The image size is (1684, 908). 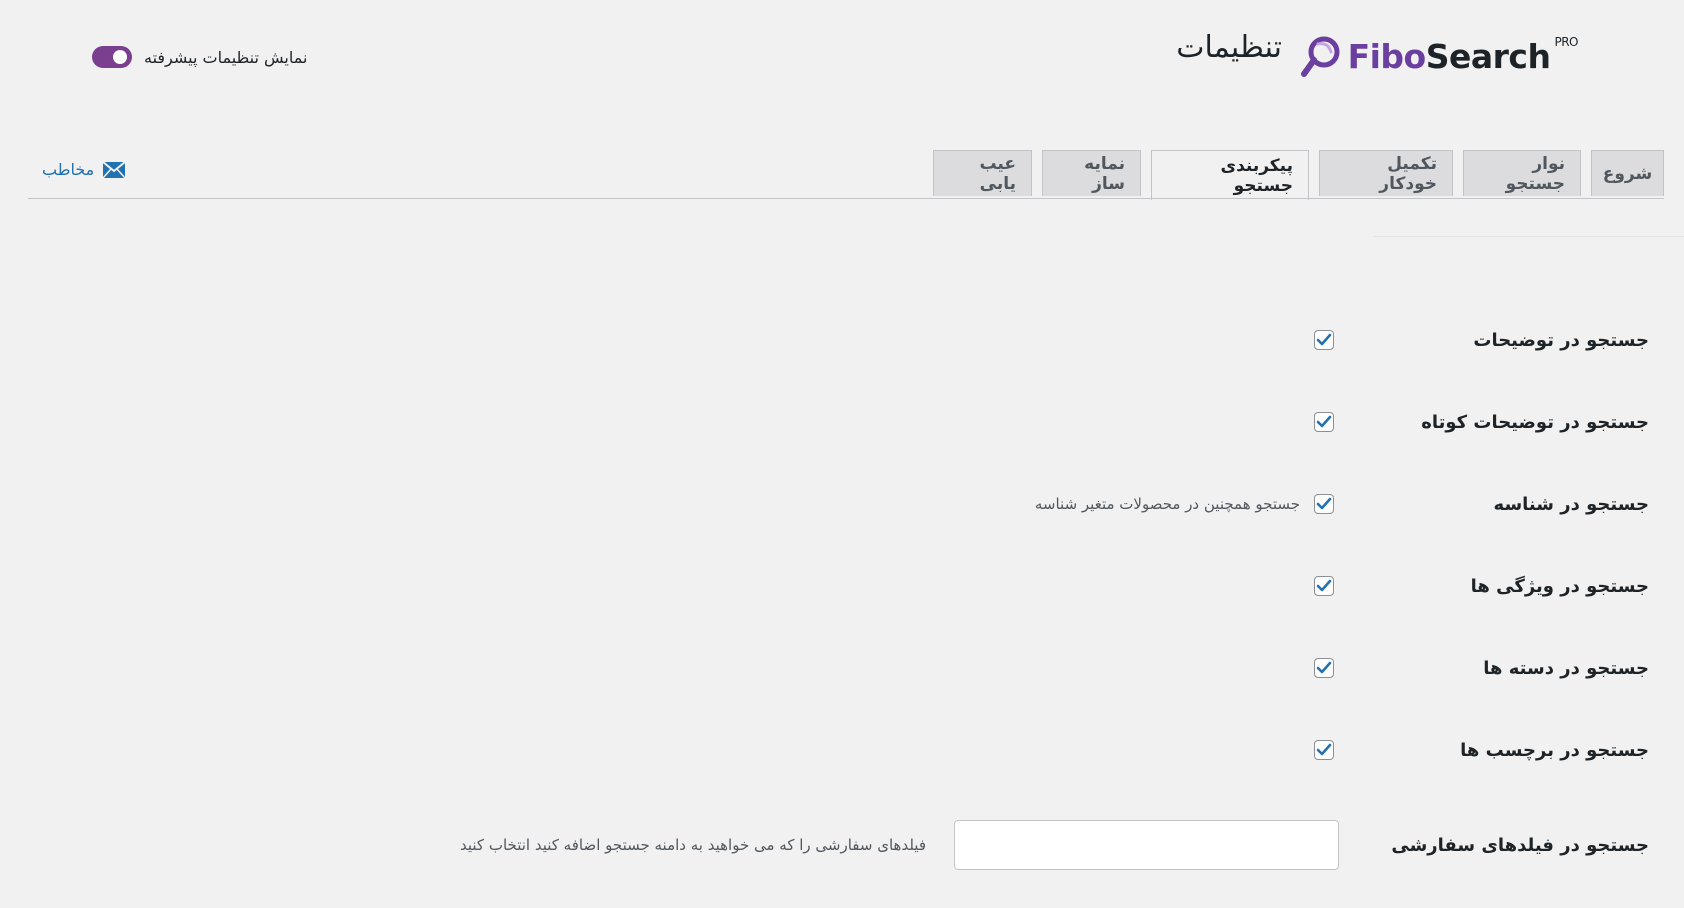 I want to click on contact-label: مخاطب, so click(x=68, y=169).